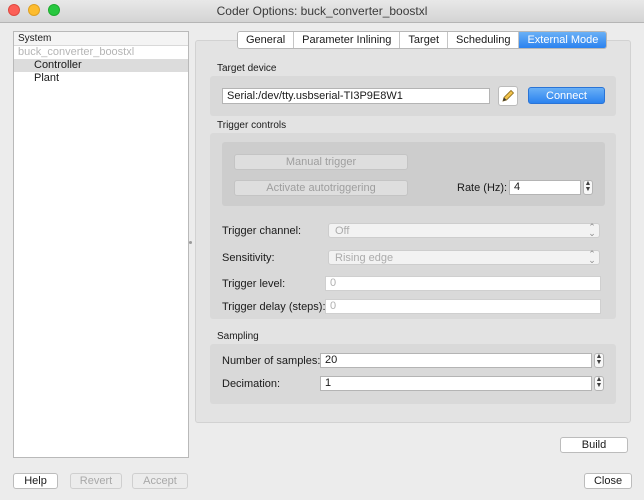  I want to click on splitter-handle, so click(190, 242).